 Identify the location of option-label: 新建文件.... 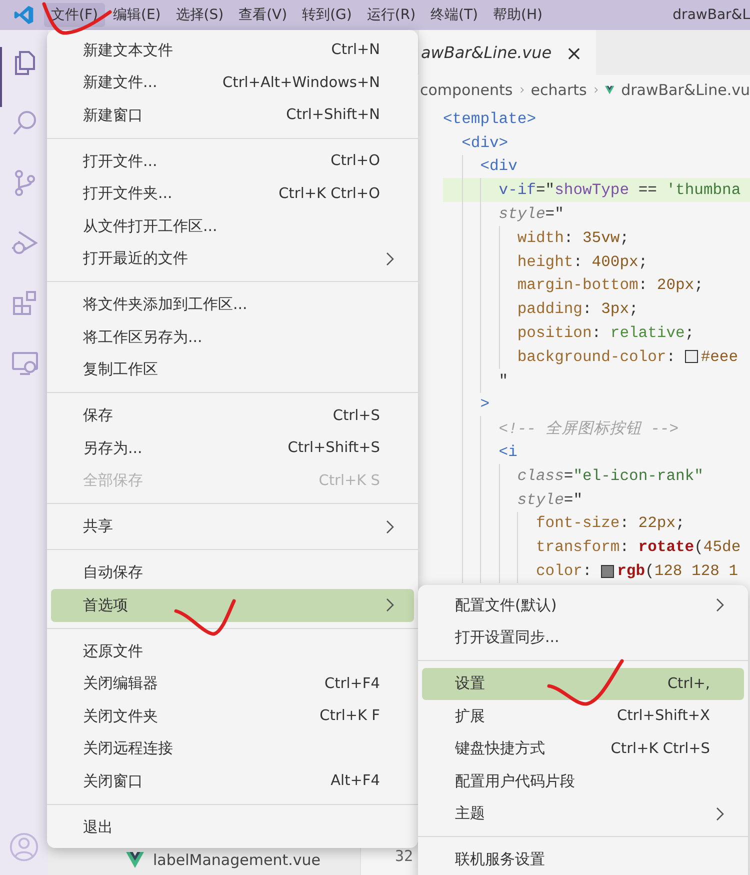
(120, 82).